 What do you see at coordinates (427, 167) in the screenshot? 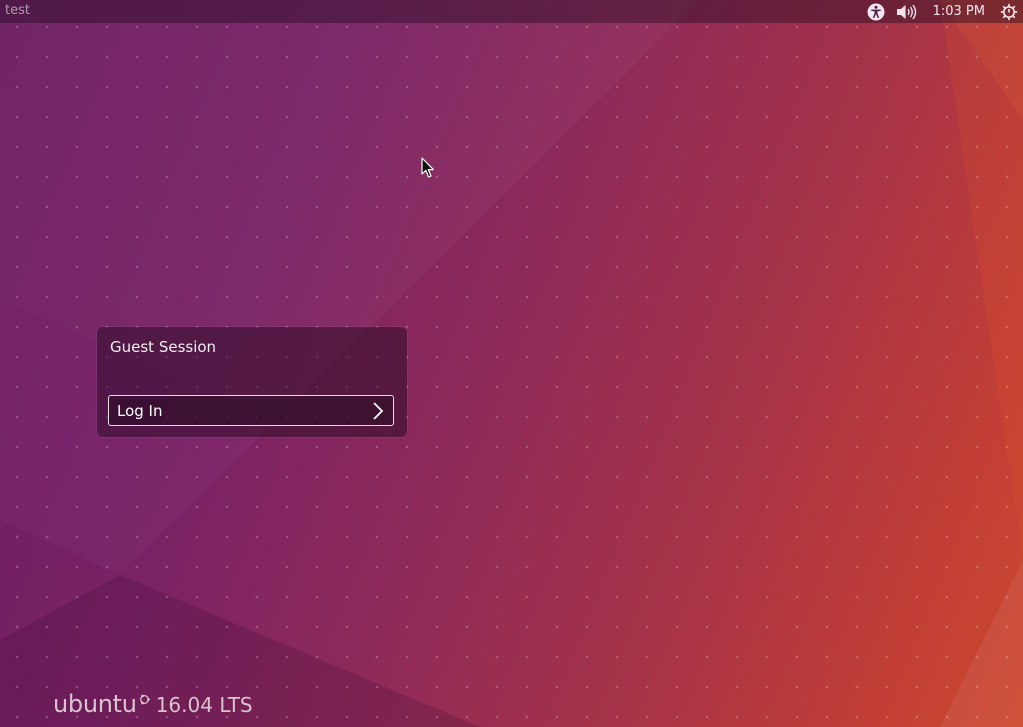
I see `mouse-pointer-icon` at bounding box center [427, 167].